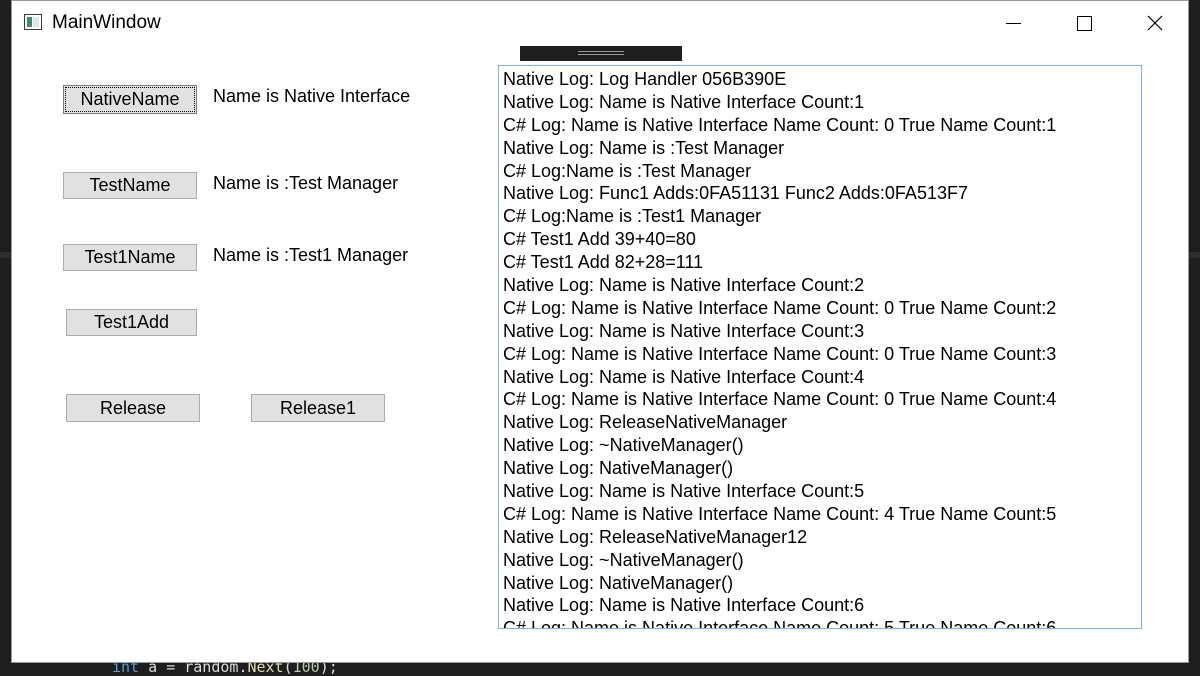 The image size is (1200, 676). Describe the element at coordinates (312, 96) in the screenshot. I see `native-name-label: Name is Native Interface` at that location.